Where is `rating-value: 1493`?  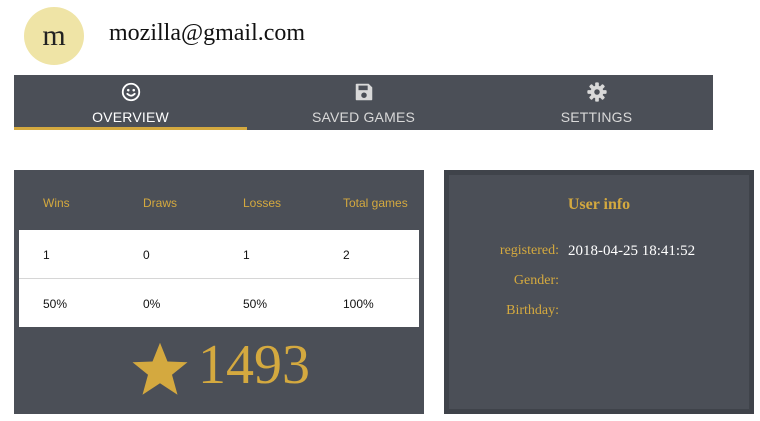 rating-value: 1493 is located at coordinates (254, 365).